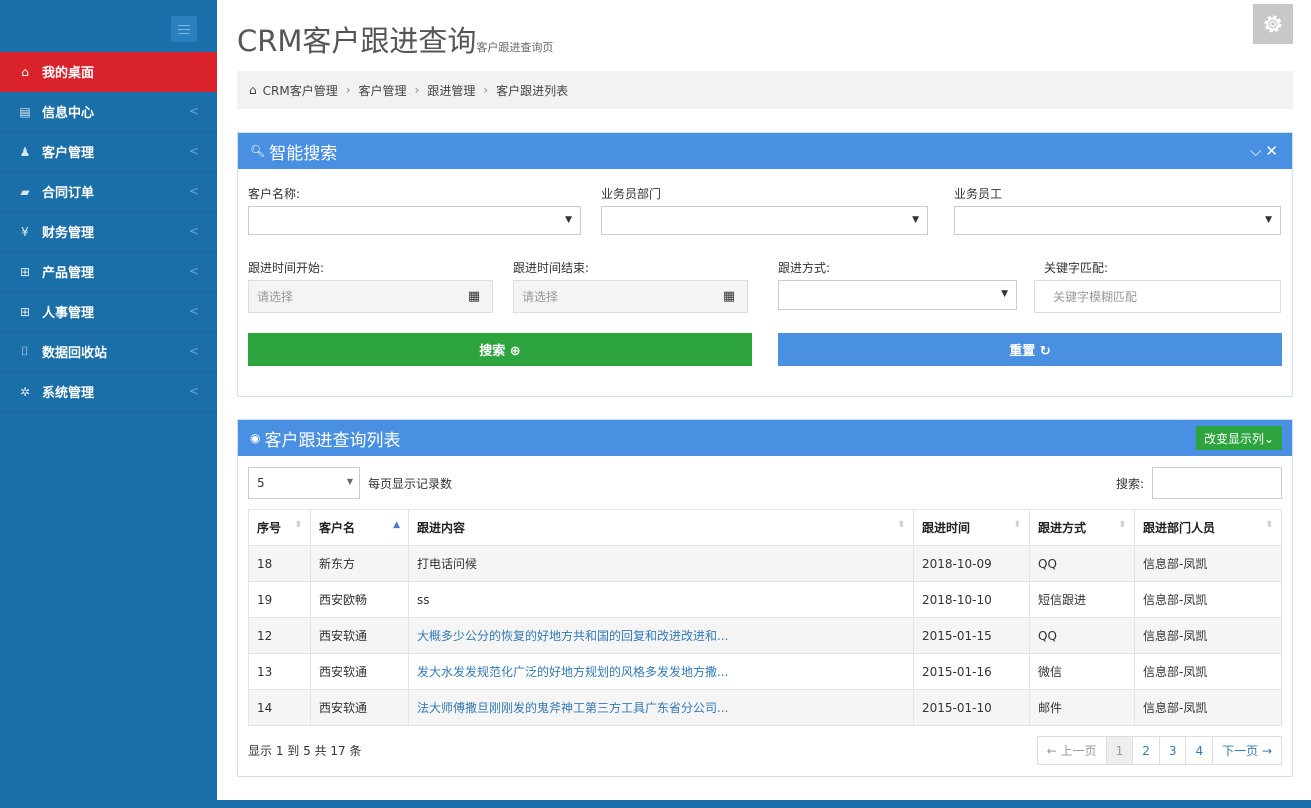 The image size is (1311, 808). I want to click on customer-name-select: ▼, so click(414, 220).